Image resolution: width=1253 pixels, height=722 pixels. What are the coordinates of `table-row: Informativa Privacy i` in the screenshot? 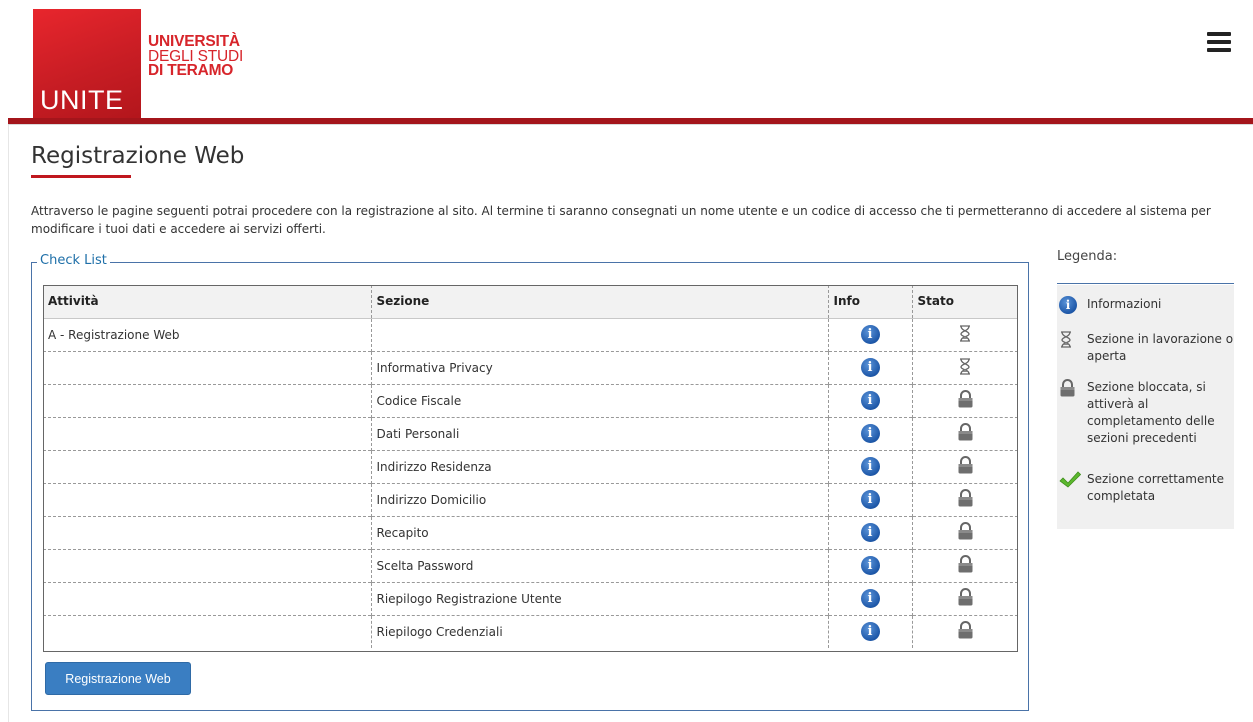 It's located at (530, 367).